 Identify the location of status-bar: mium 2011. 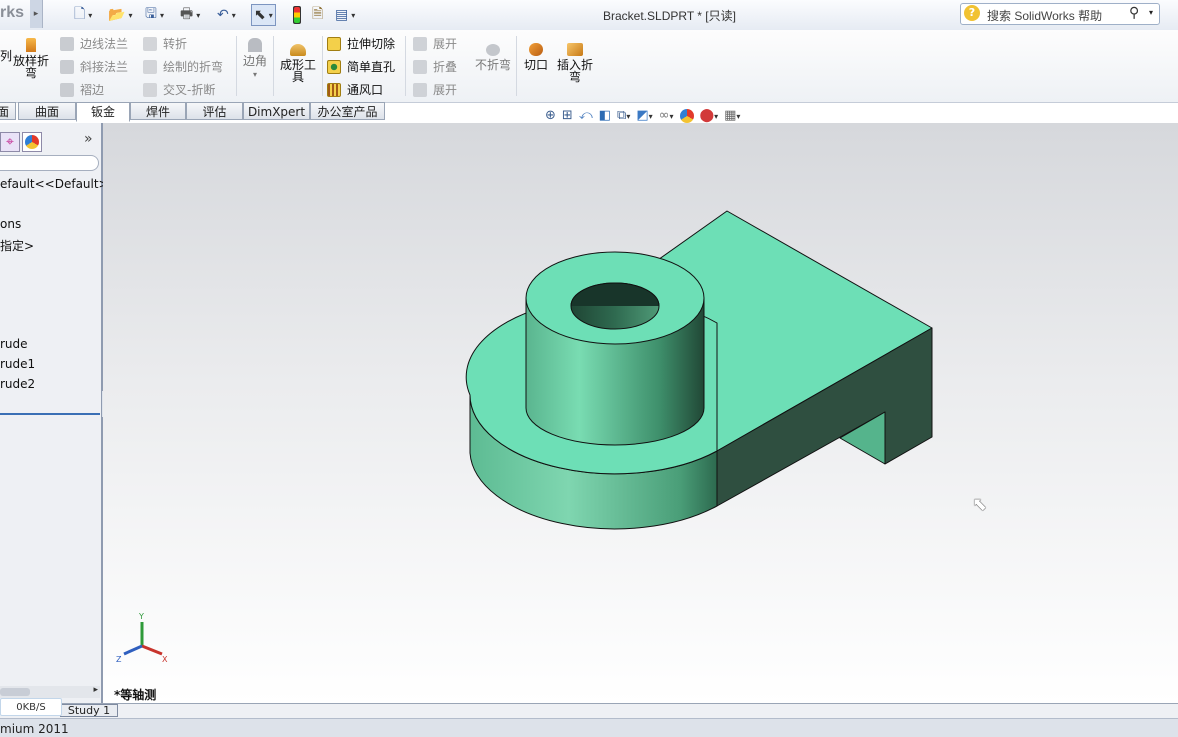
(589, 727).